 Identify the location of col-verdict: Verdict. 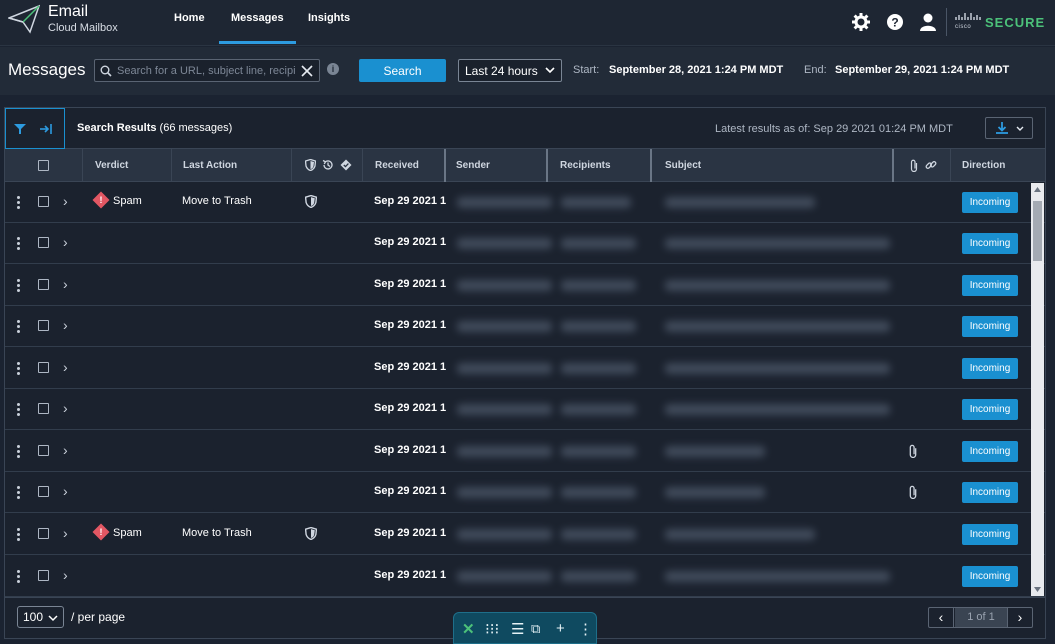
(111, 165).